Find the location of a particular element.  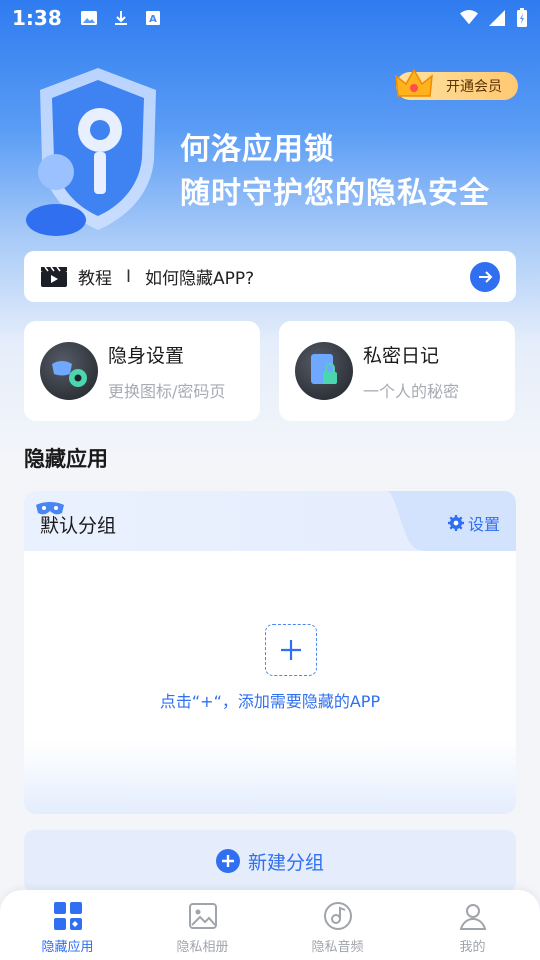

hero-title: 何洛应用锁 随时守护您的隐私安全 is located at coordinates (335, 172).